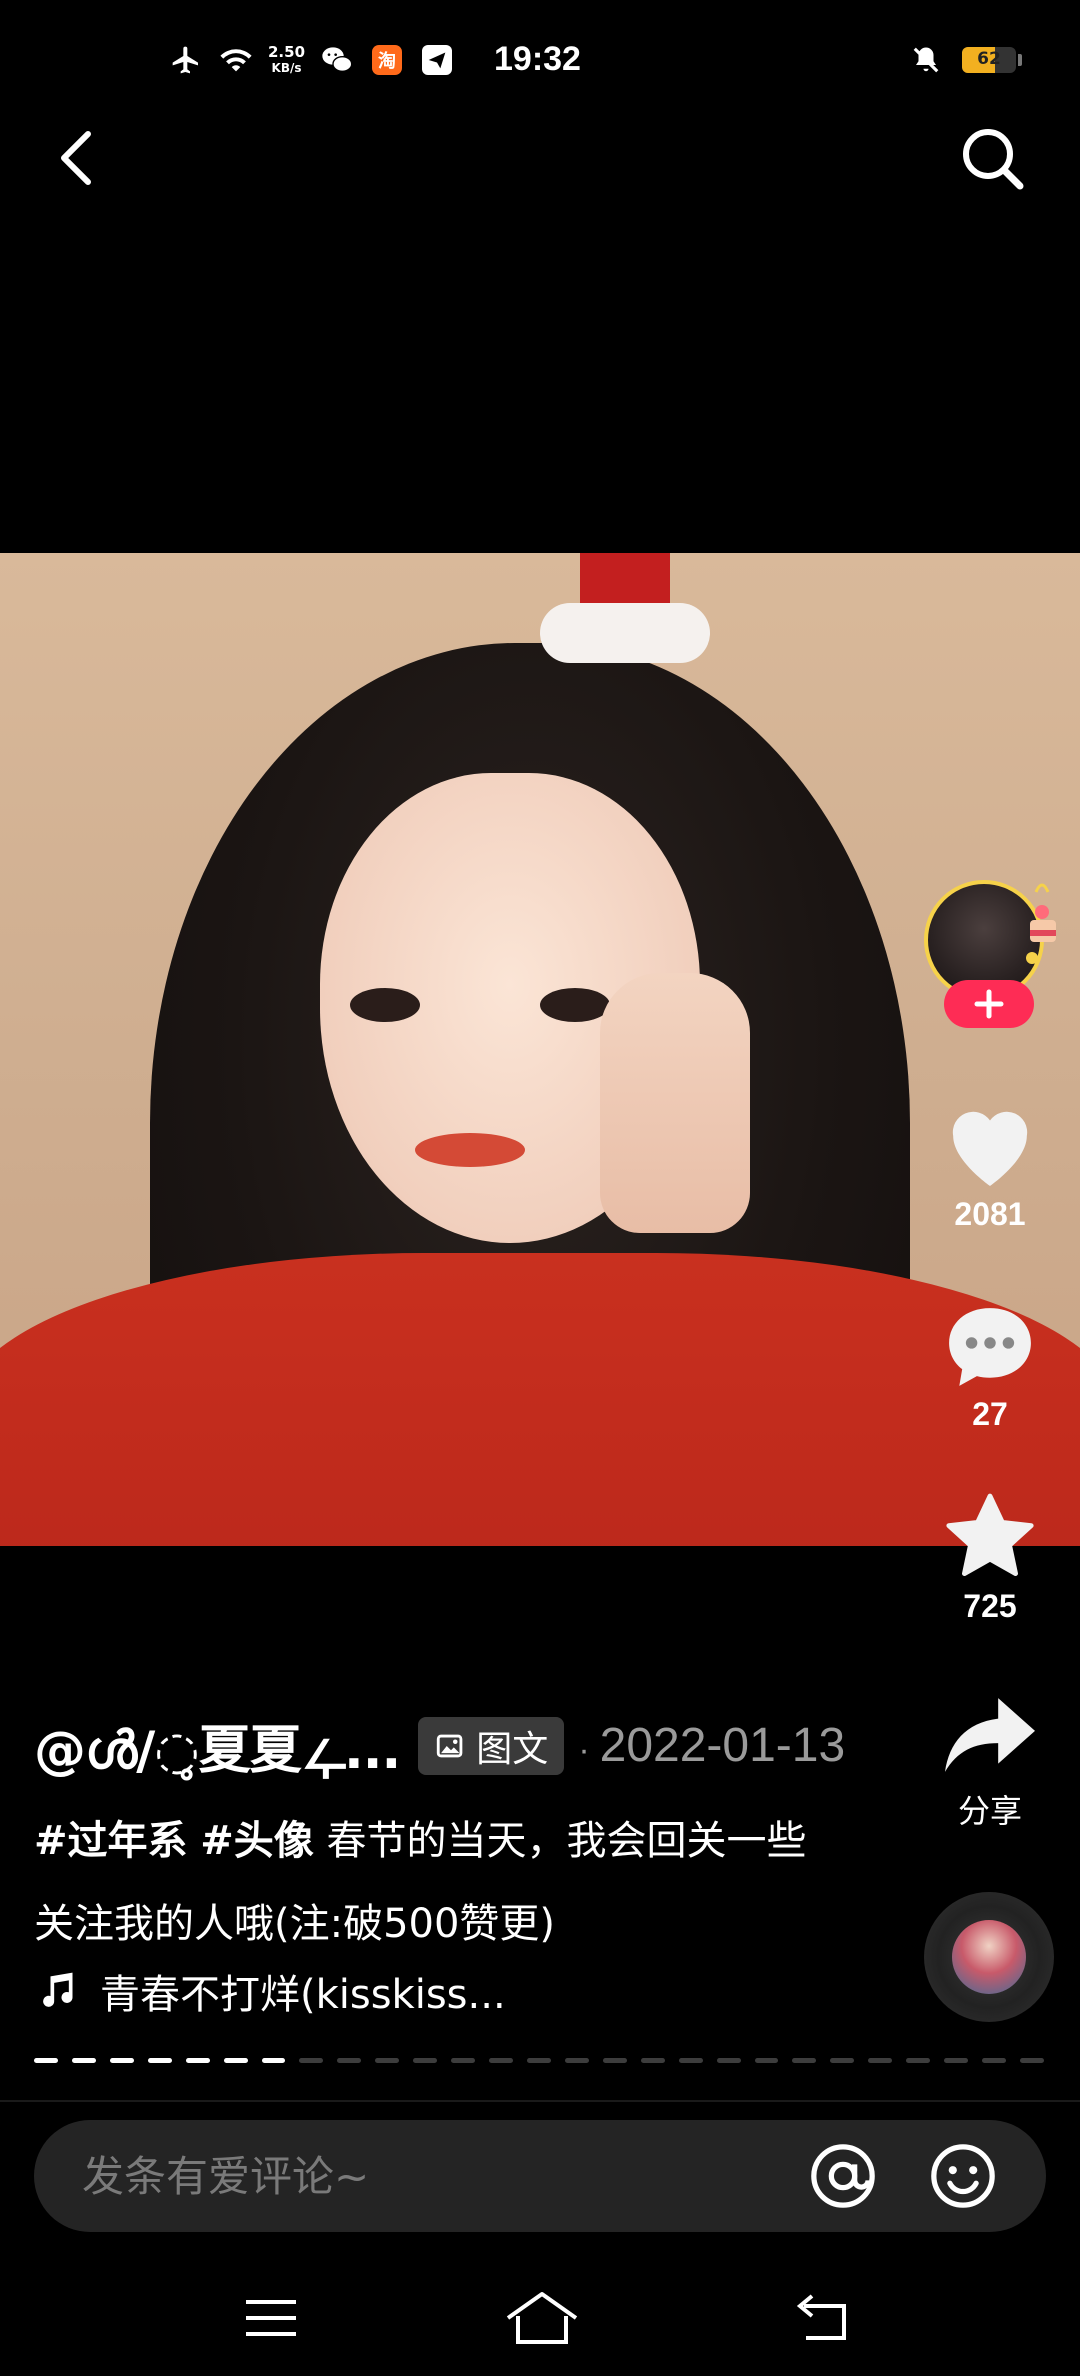 This screenshot has width=1080, height=2376. Describe the element at coordinates (990, 1414) in the screenshot. I see `comment-count: 27` at that location.